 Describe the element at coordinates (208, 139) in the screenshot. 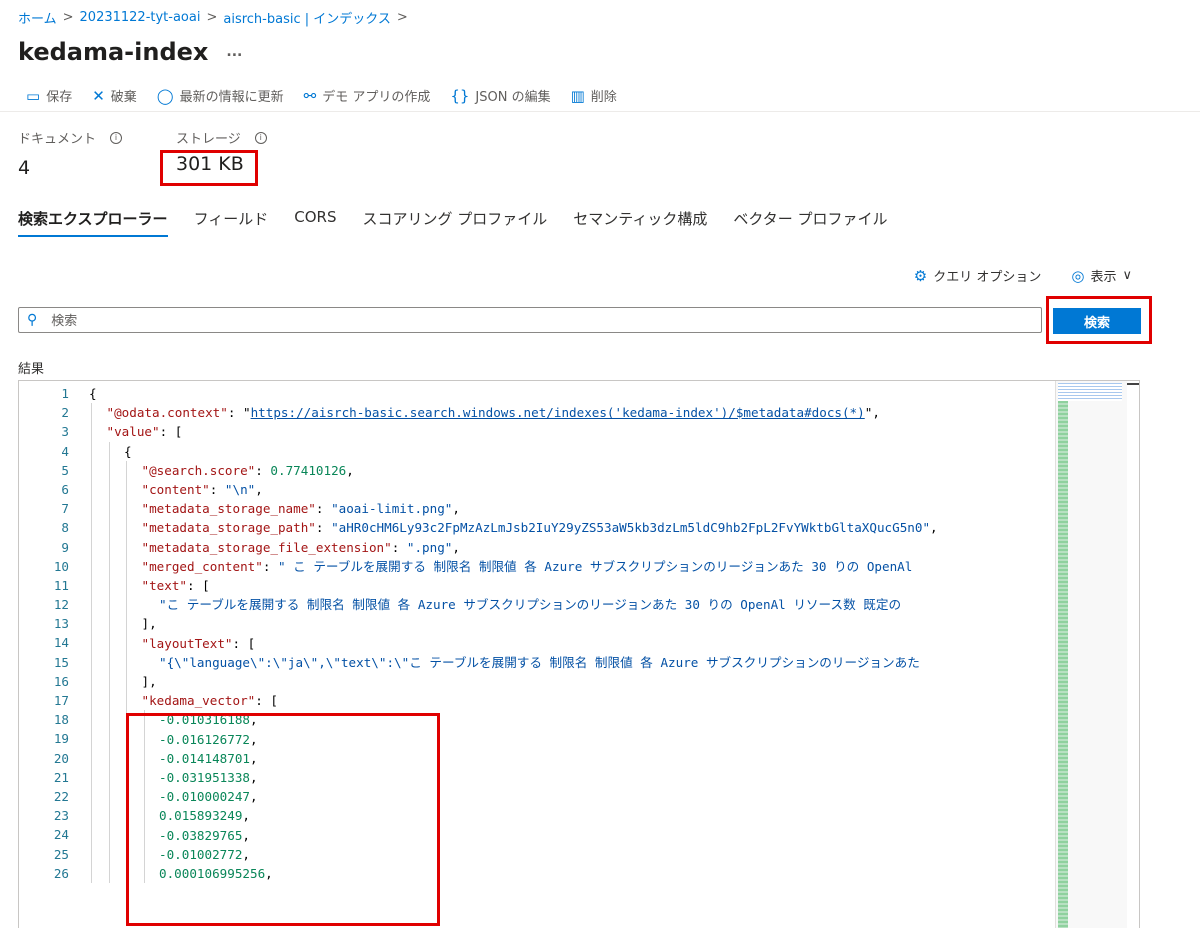

I see `storage-label: ストレージ` at that location.